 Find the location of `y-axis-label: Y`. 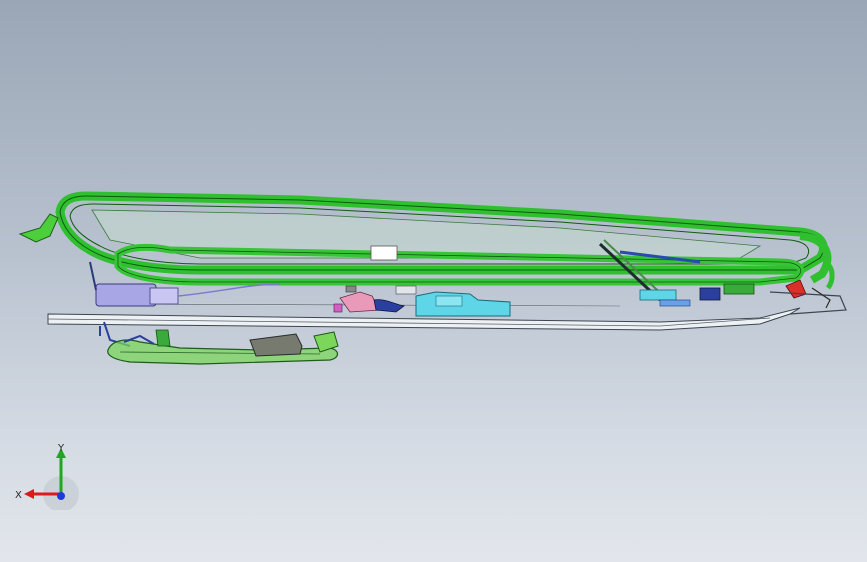

y-axis-label: Y is located at coordinates (61, 448).